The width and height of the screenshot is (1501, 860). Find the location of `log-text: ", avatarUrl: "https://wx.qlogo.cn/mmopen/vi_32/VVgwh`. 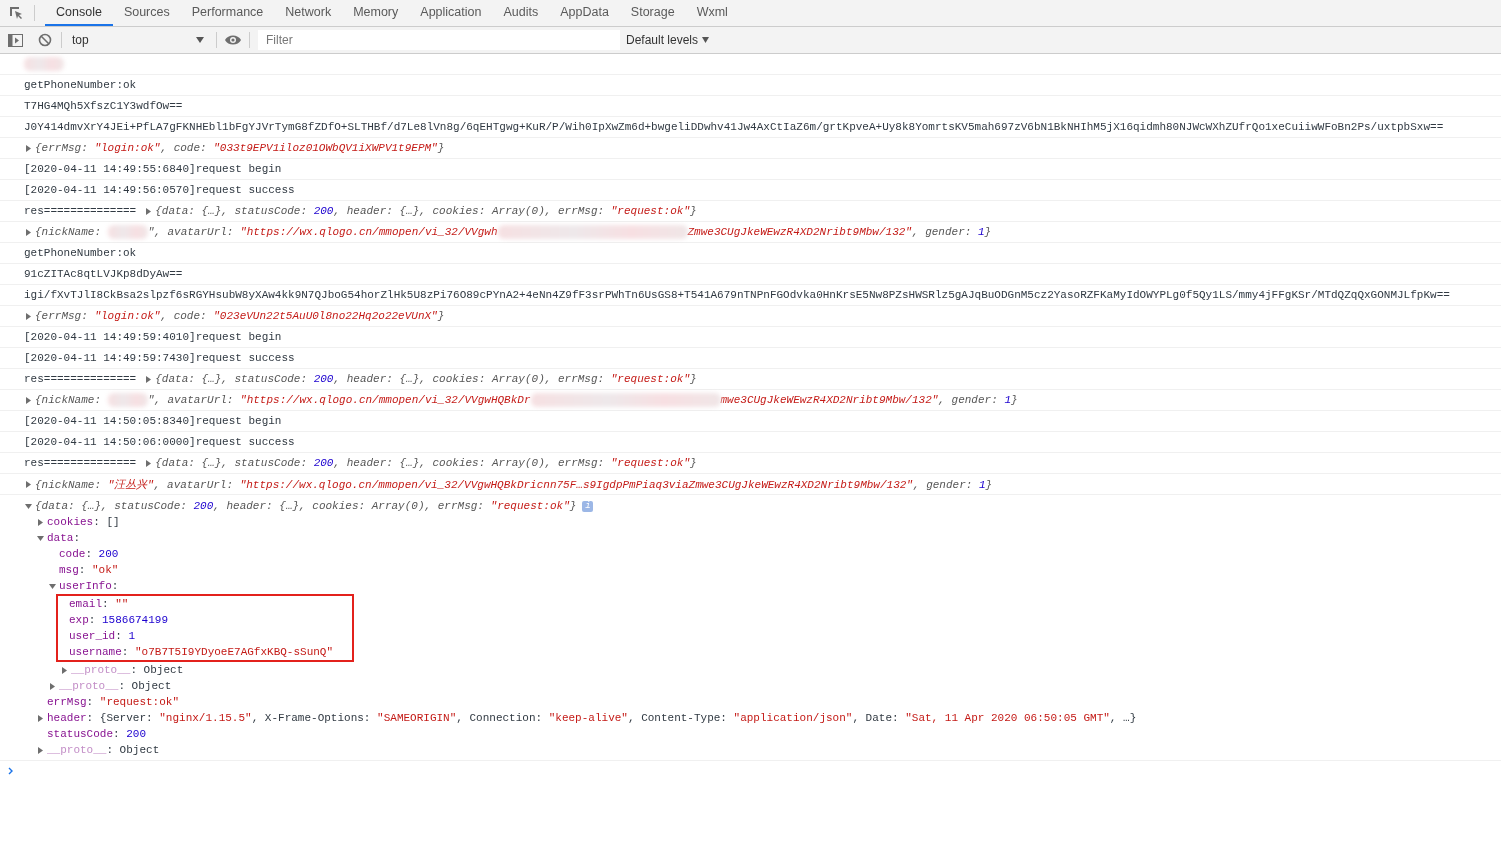

log-text: ", avatarUrl: "https://wx.qlogo.cn/mmopen/vi_32/VVgwh is located at coordinates (322, 232).